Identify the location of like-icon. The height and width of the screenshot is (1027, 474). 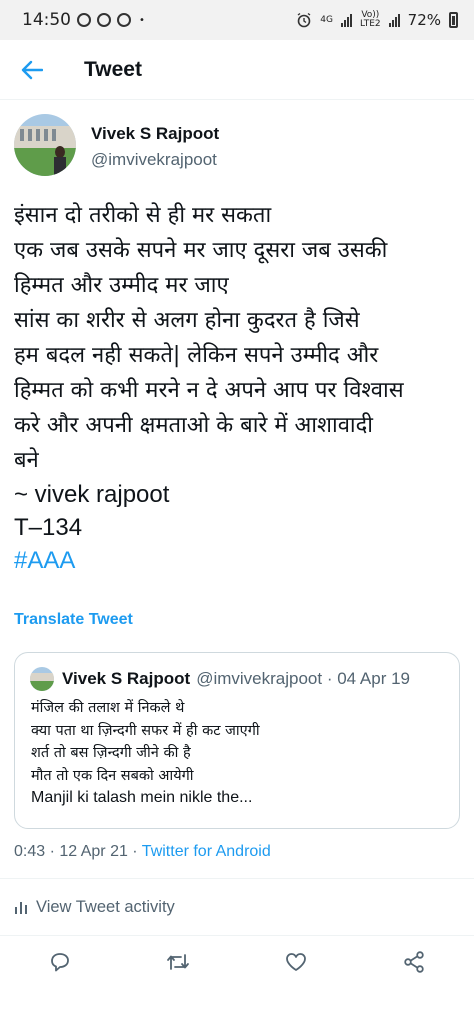
(296, 962).